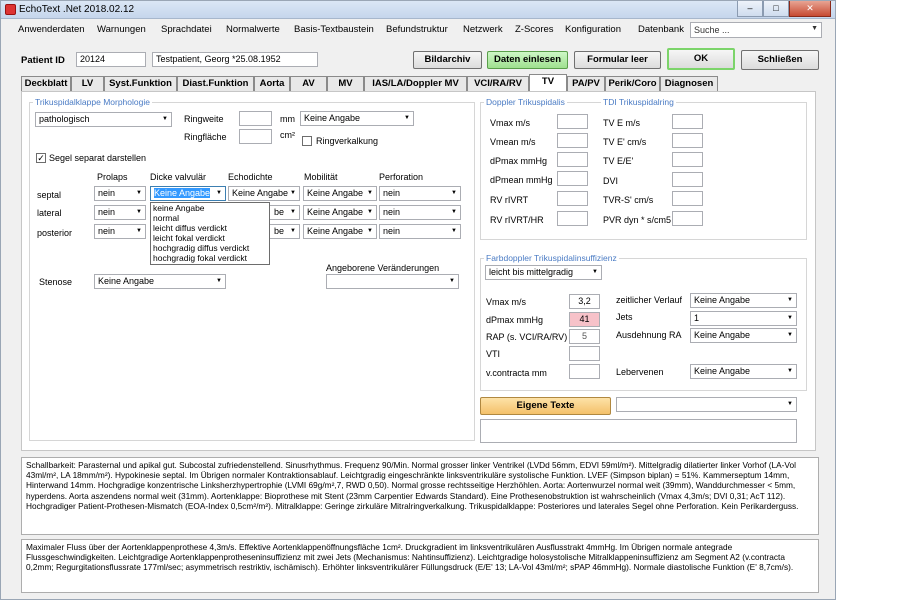 The image size is (900, 600). What do you see at coordinates (264, 193) in the screenshot?
I see `septal-echodichte-select: Keine Angabe` at bounding box center [264, 193].